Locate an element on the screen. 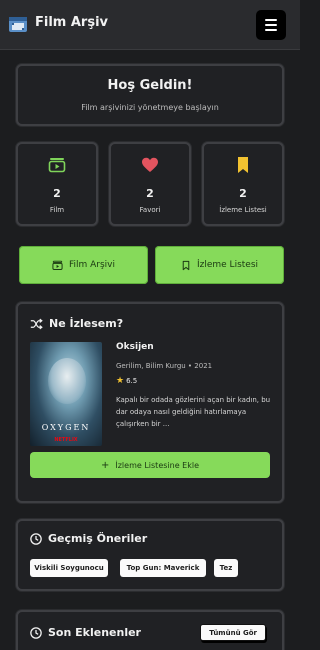 This screenshot has width=320, height=650. suggestion-heading: Ne İzlesem? is located at coordinates (86, 323).